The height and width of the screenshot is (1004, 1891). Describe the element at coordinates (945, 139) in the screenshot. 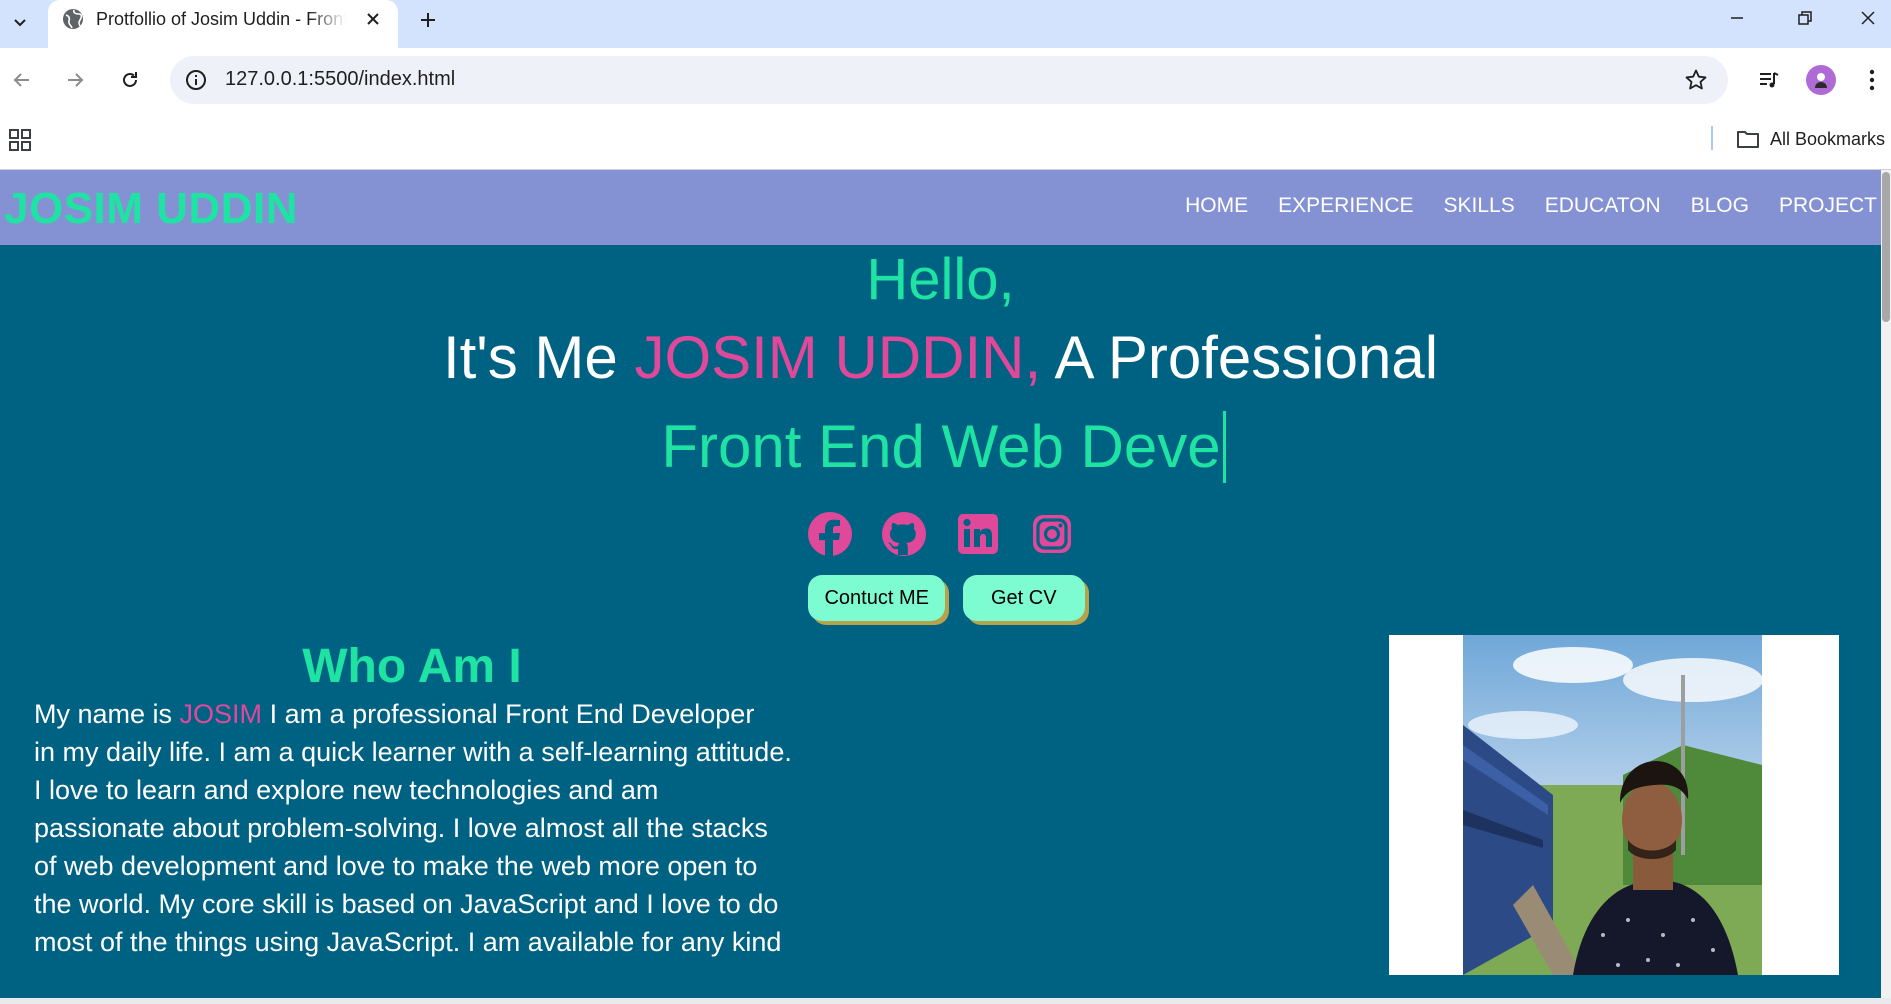

I see `bookmarks-bar: All Bookmarks` at that location.